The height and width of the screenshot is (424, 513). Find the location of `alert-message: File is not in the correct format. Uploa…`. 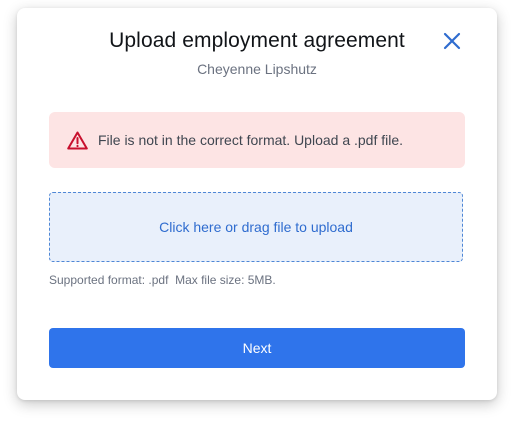

alert-message: File is not in the correct format. Uploa… is located at coordinates (251, 140).